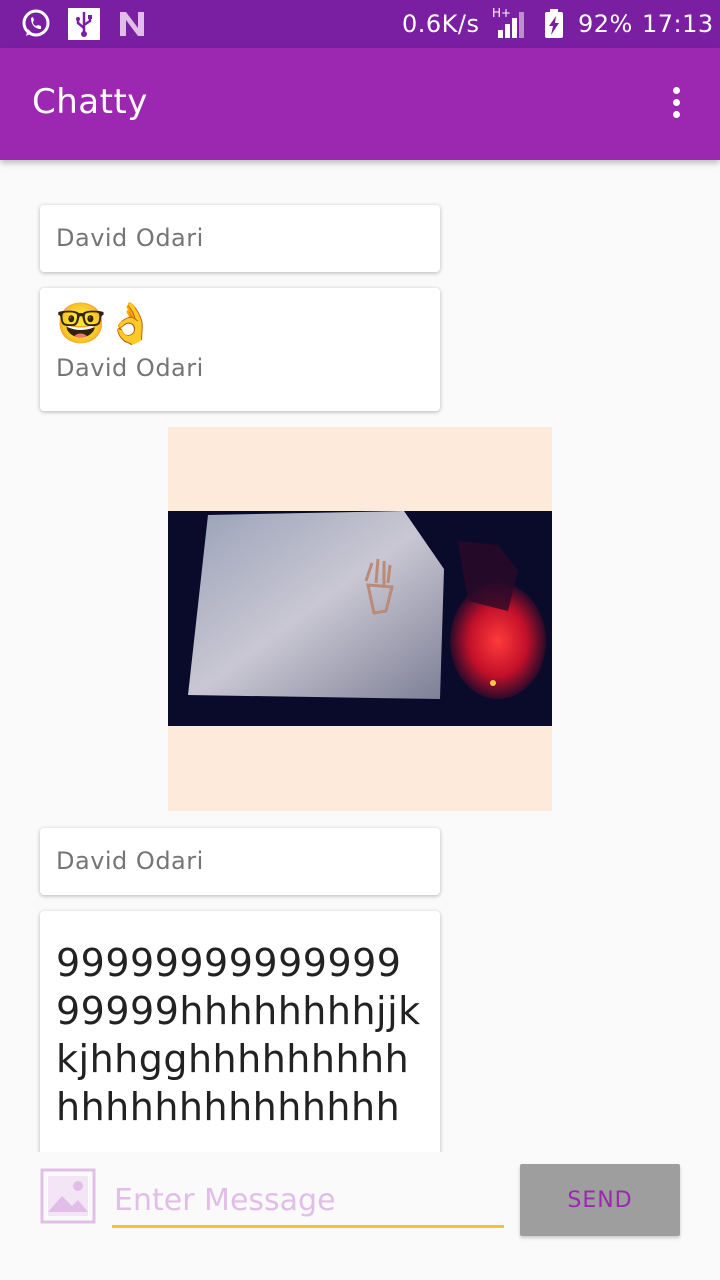  What do you see at coordinates (676, 104) in the screenshot?
I see `overflow-menu-icon` at bounding box center [676, 104].